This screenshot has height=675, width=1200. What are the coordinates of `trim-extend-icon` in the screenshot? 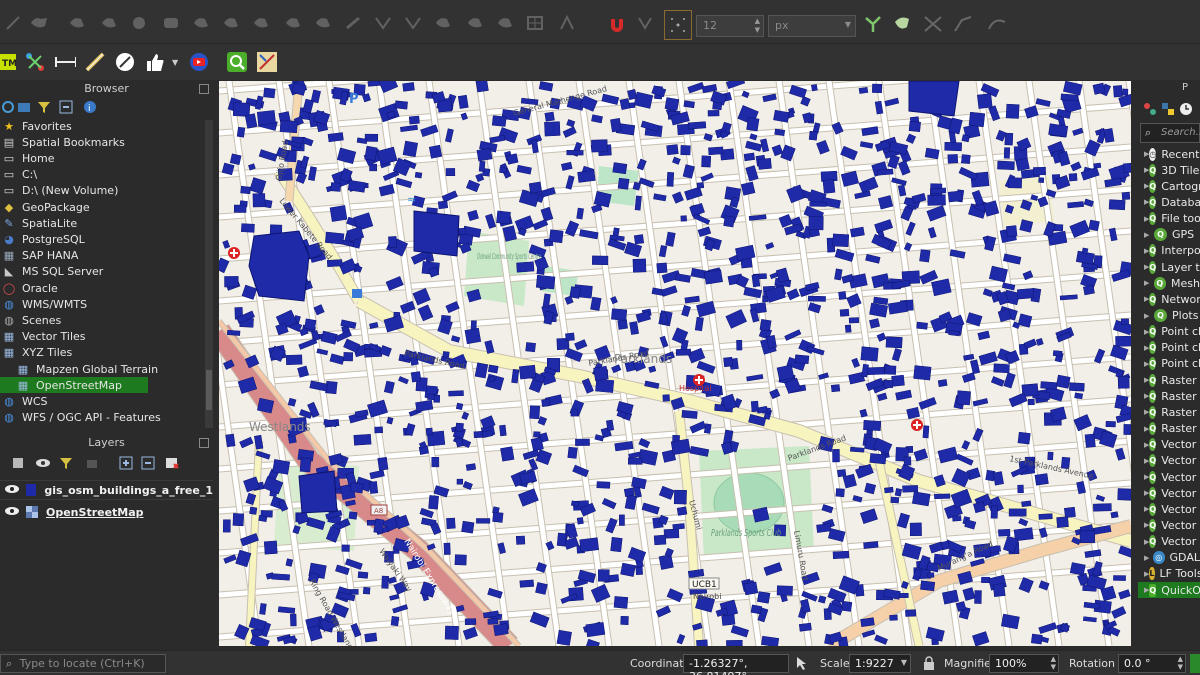 It's located at (567, 23).